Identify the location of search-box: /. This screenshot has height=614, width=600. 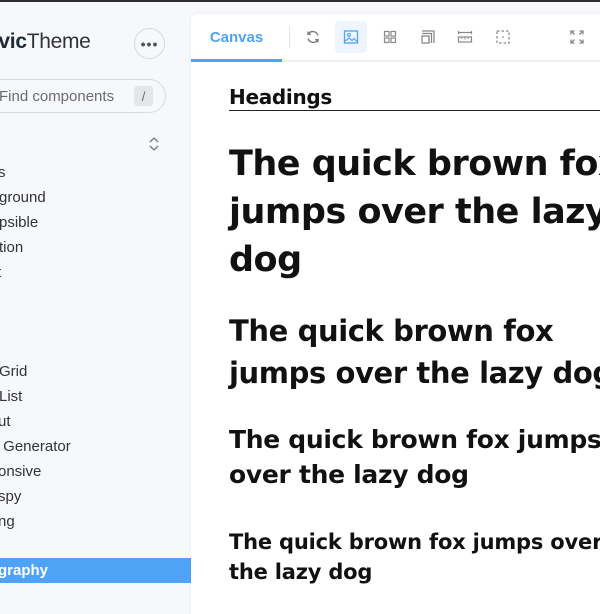
(83, 96).